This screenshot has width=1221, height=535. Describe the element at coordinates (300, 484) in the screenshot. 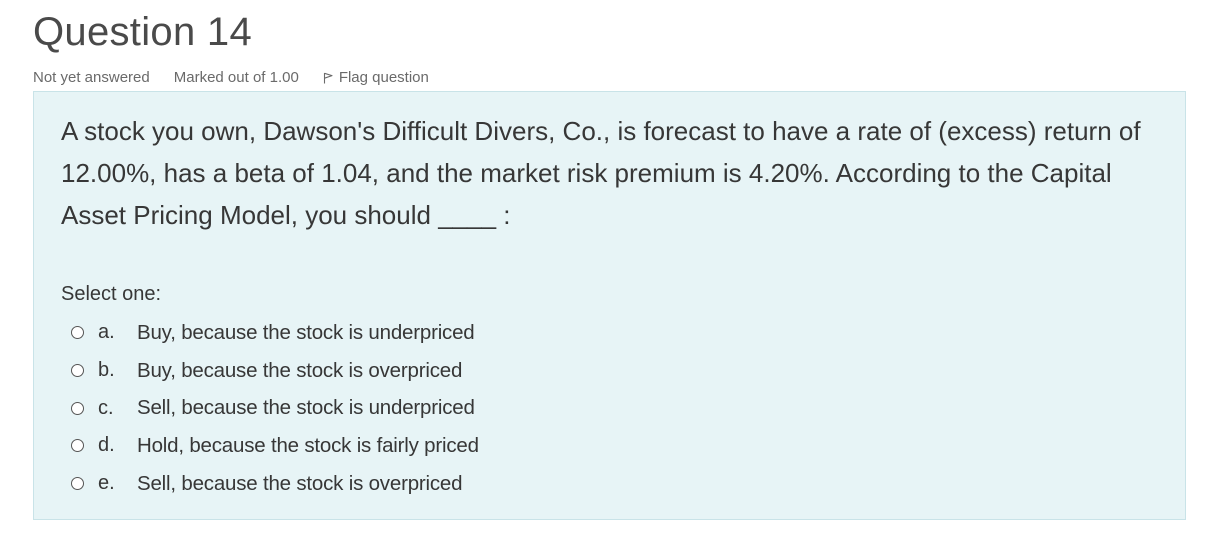

I see `option-label: Sell, because the stock is overpriced` at that location.